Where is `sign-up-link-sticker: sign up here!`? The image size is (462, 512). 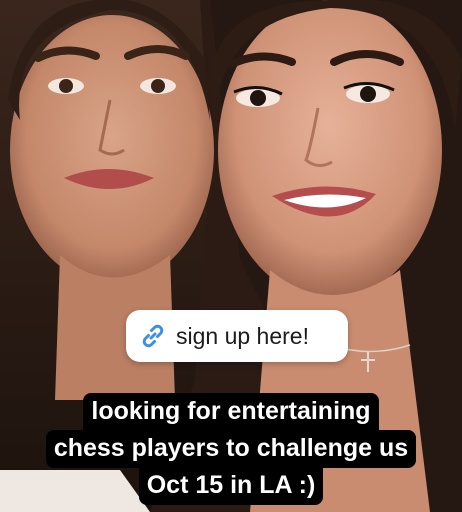 sign-up-link-sticker: sign up here! is located at coordinates (237, 336).